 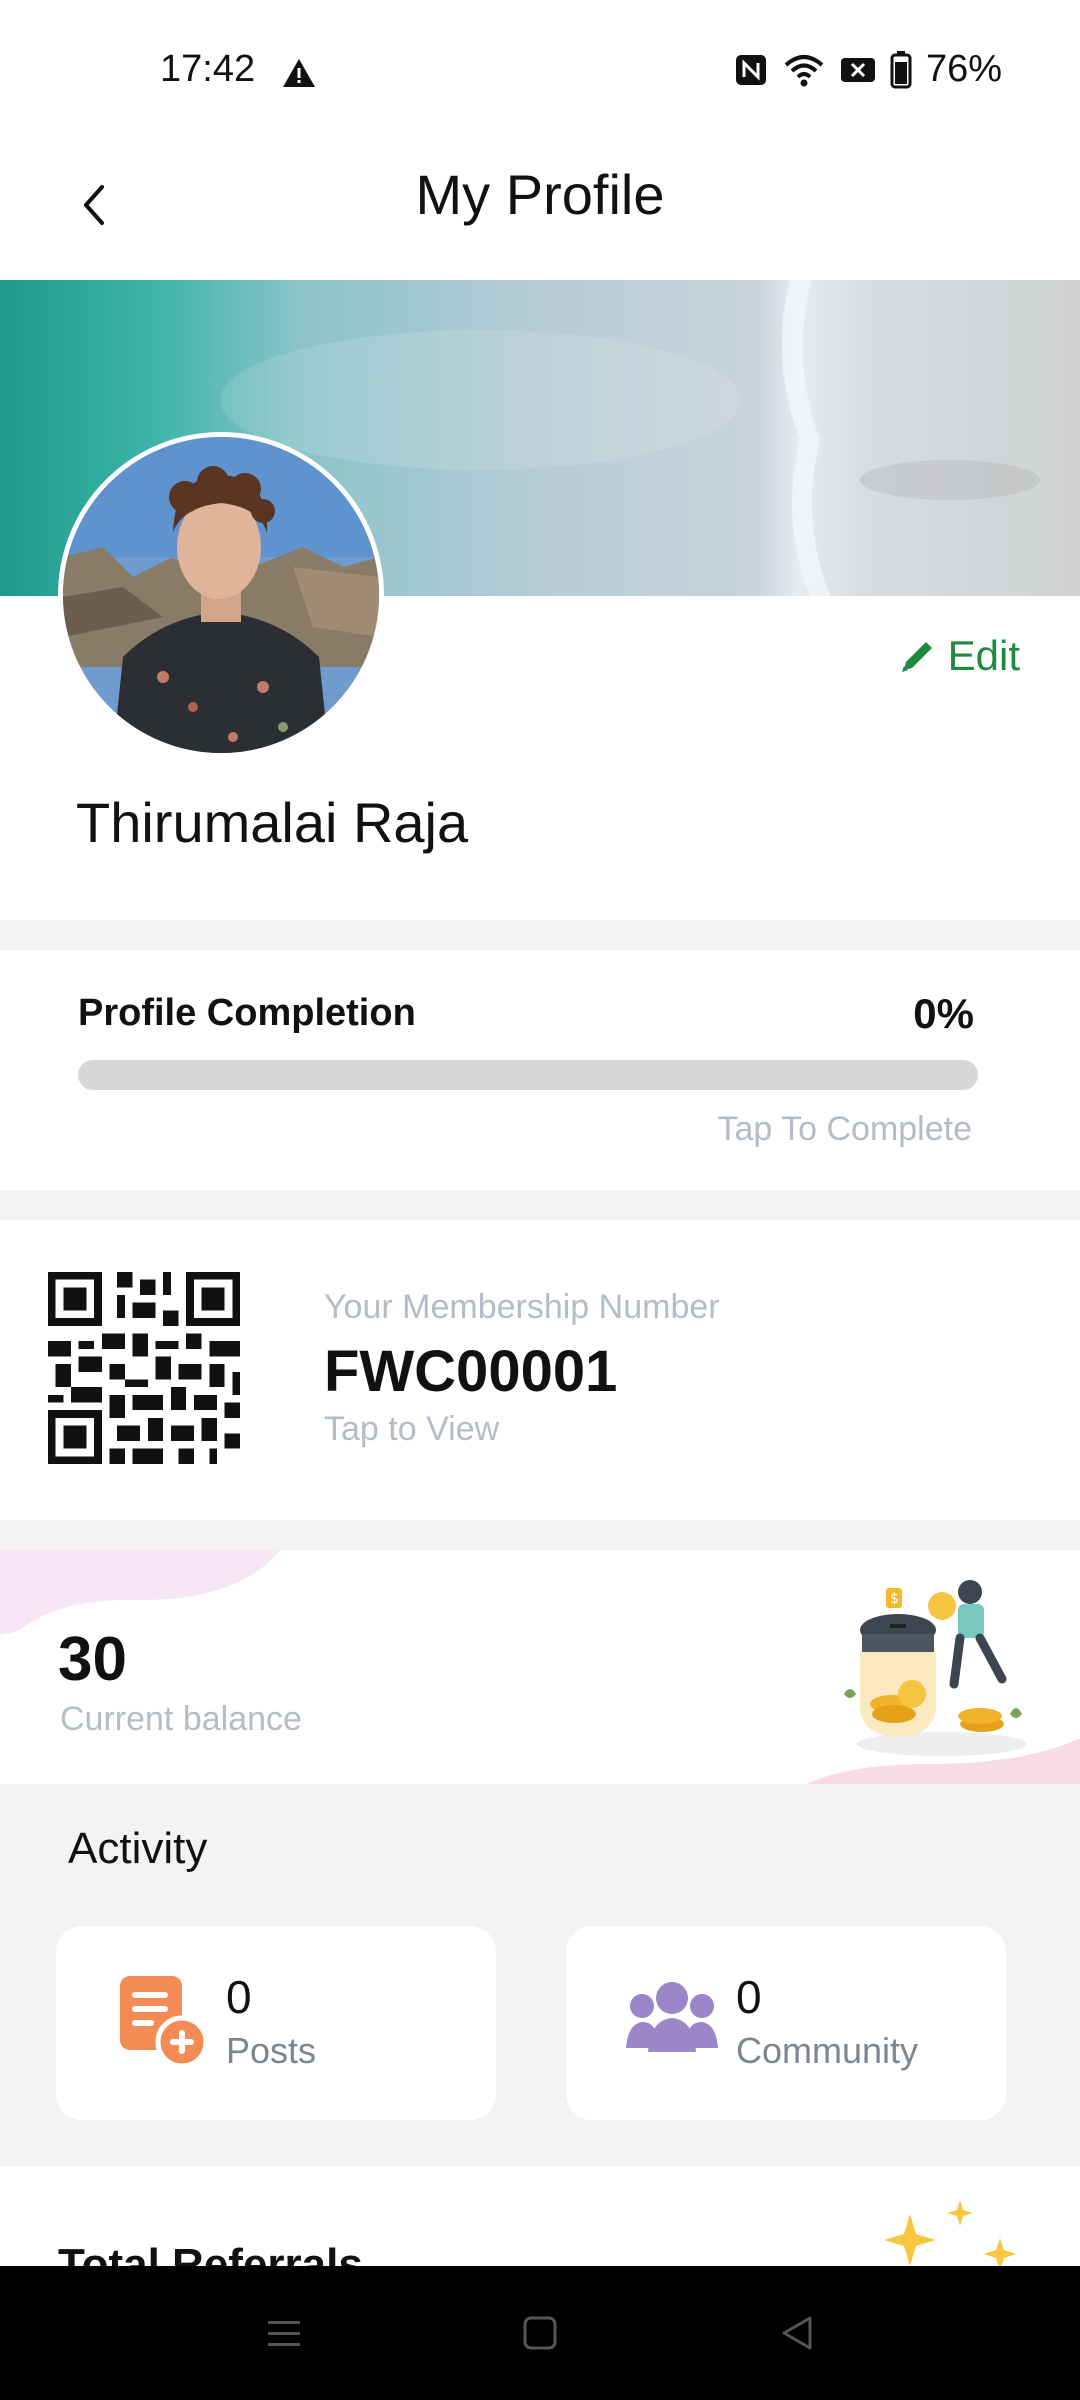 I want to click on system-nav-bar, so click(x=540, y=2333).